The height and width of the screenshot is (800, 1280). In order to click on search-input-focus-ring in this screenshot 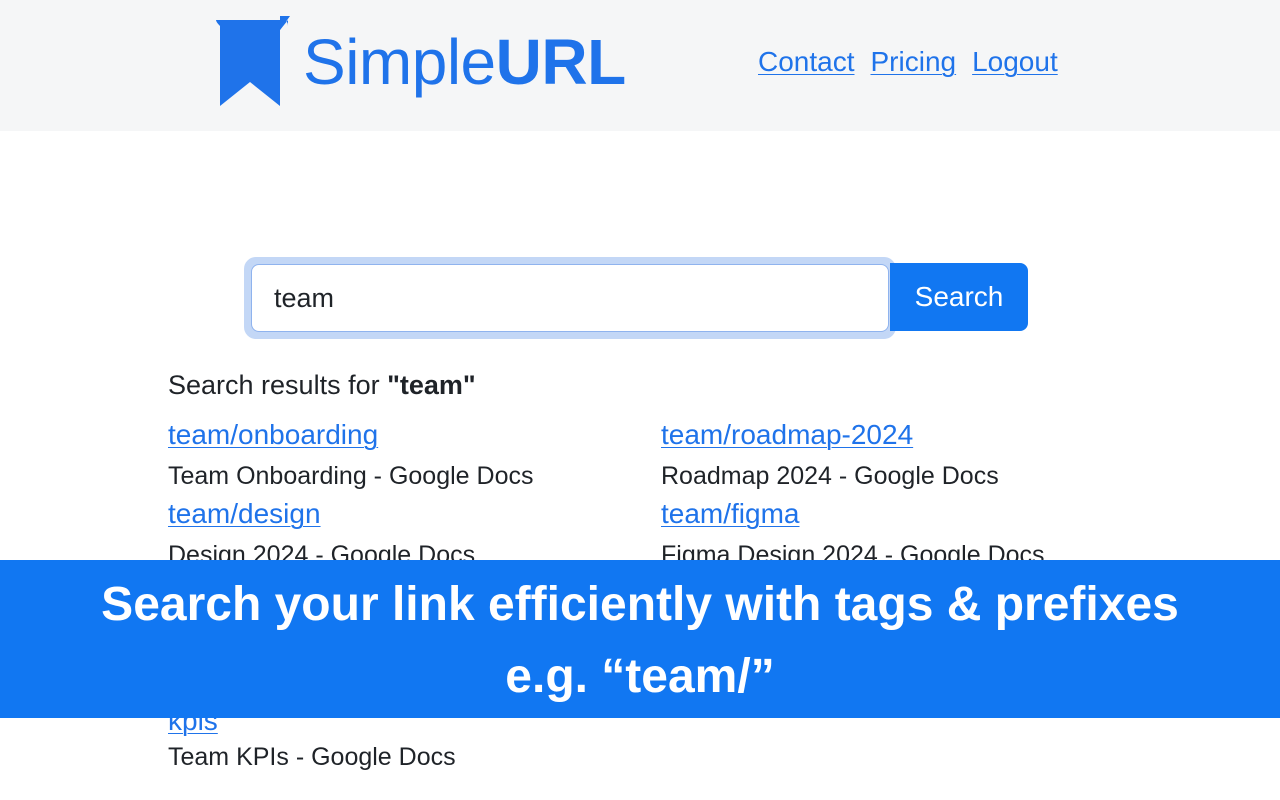, I will do `click(570, 298)`.